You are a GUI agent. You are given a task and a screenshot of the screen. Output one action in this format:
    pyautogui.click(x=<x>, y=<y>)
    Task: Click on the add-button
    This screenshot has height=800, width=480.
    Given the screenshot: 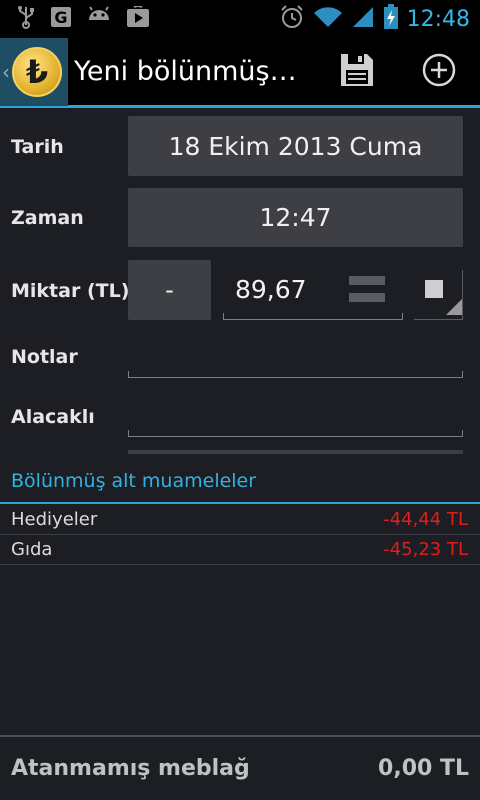 What is the action you would take?
    pyautogui.click(x=439, y=72)
    